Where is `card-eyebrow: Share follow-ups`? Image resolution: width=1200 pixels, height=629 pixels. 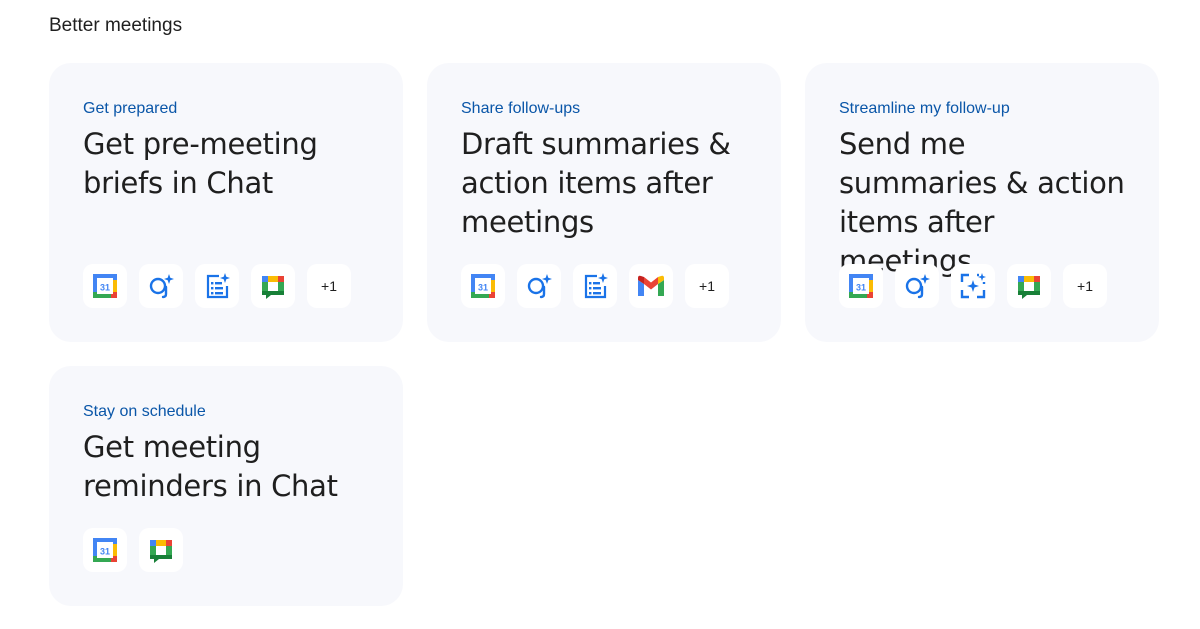
card-eyebrow: Share follow-ups is located at coordinates (521, 108).